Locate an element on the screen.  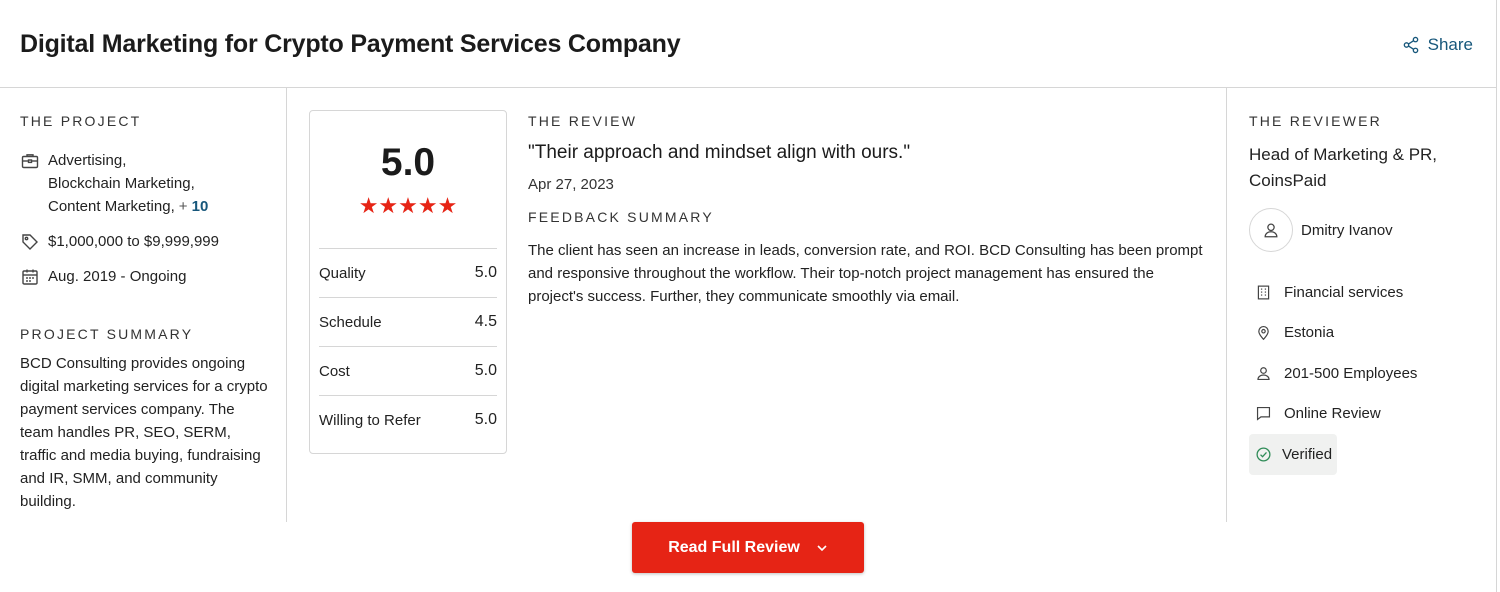
location-pin-icon is located at coordinates (1263, 333).